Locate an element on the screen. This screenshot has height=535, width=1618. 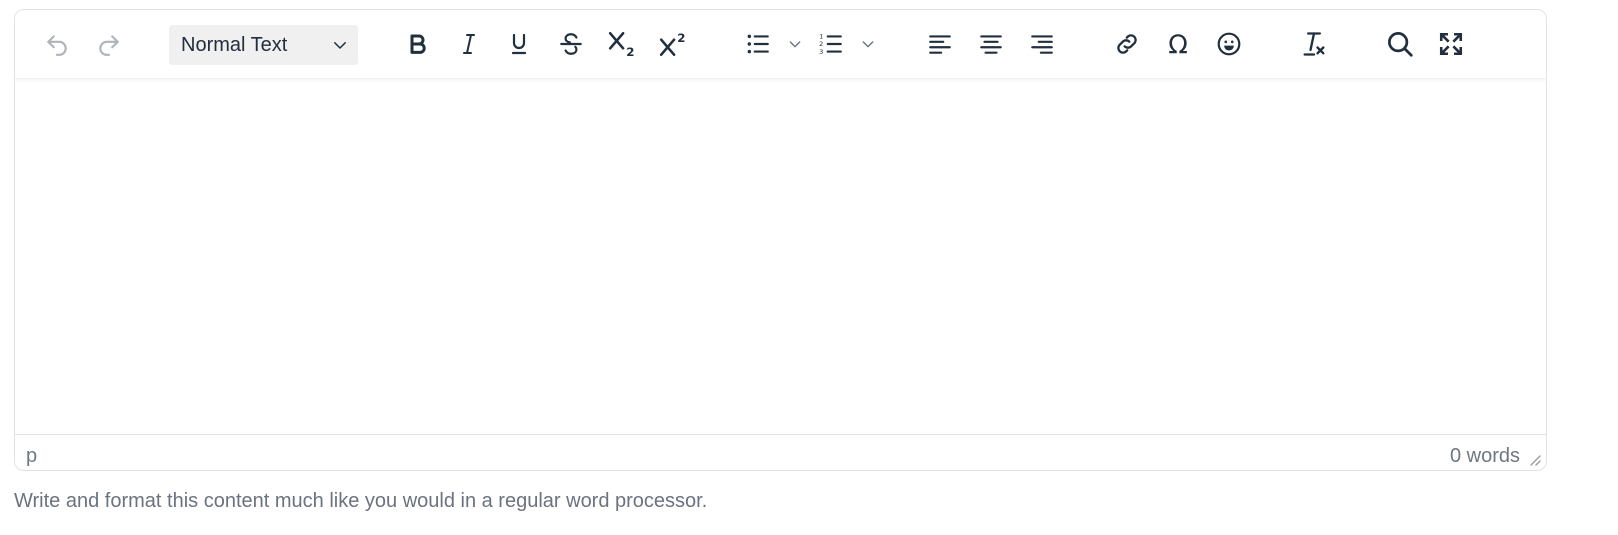
svg-text: Ω is located at coordinates (1178, 44).